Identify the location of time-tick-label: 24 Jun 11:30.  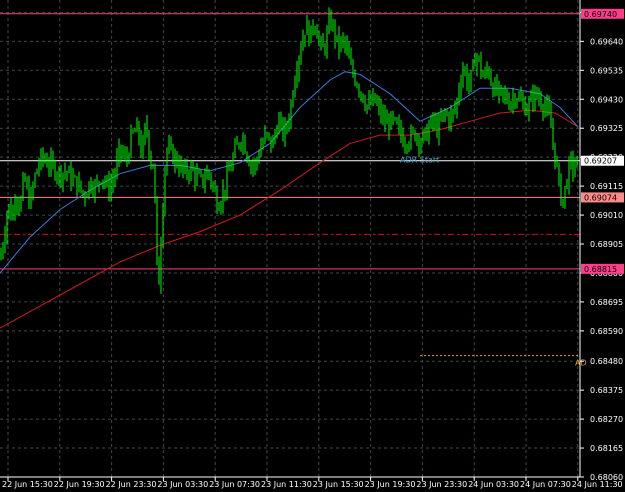
(597, 484).